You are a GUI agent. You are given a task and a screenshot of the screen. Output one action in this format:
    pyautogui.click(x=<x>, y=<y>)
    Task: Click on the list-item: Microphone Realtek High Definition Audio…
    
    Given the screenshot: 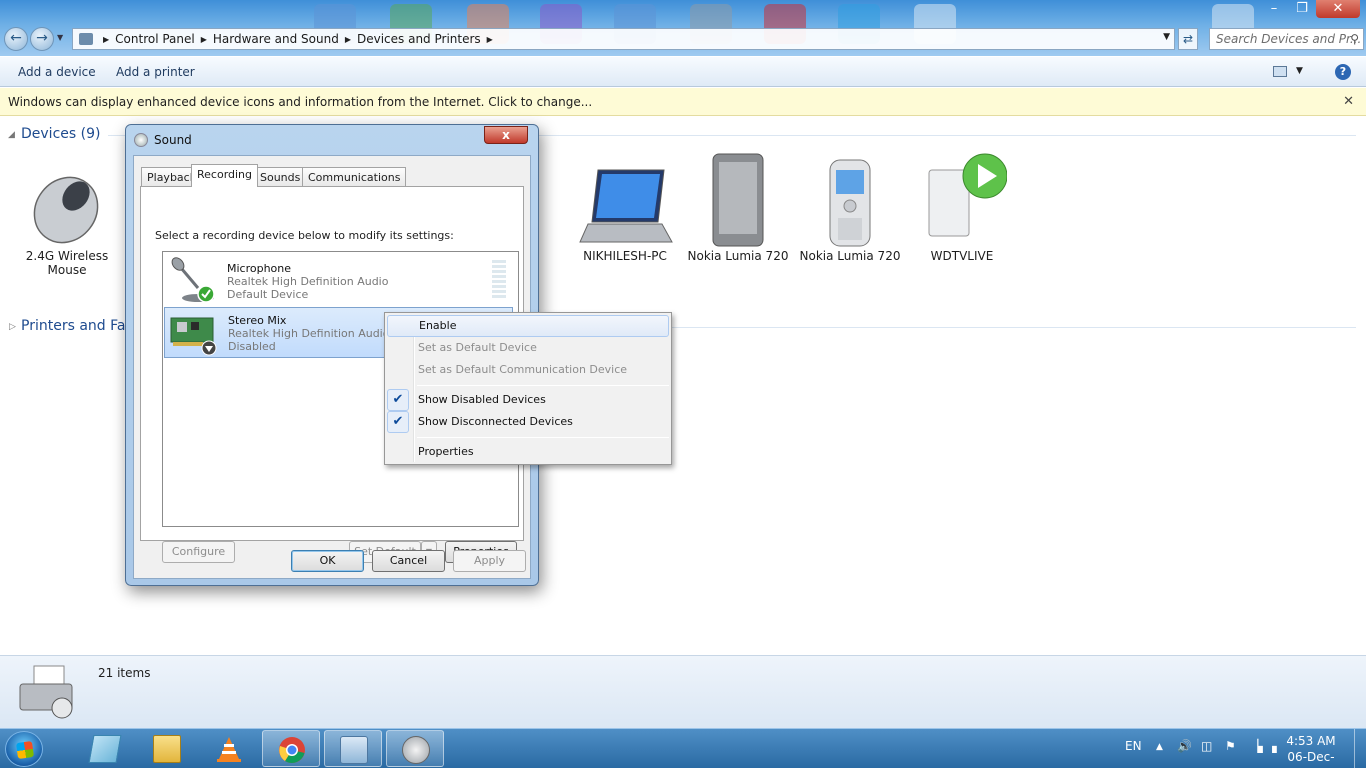 What is the action you would take?
    pyautogui.click(x=338, y=279)
    